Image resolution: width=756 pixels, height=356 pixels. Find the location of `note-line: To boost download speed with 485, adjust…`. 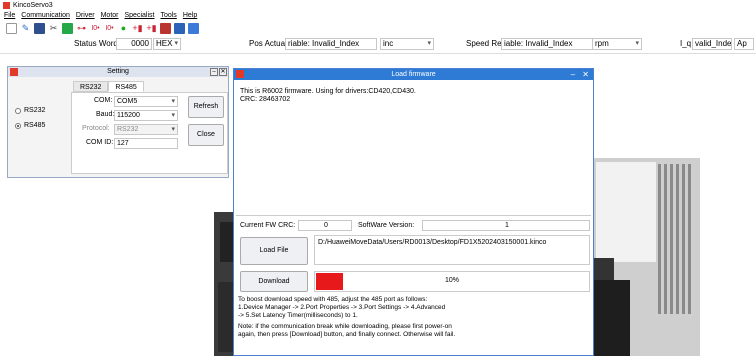

note-line: To boost download speed with 485, adjust… is located at coordinates (333, 299).